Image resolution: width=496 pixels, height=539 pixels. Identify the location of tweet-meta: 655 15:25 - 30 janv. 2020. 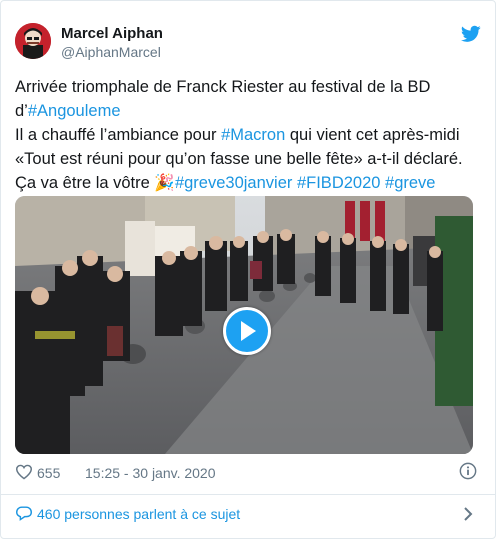
(248, 473).